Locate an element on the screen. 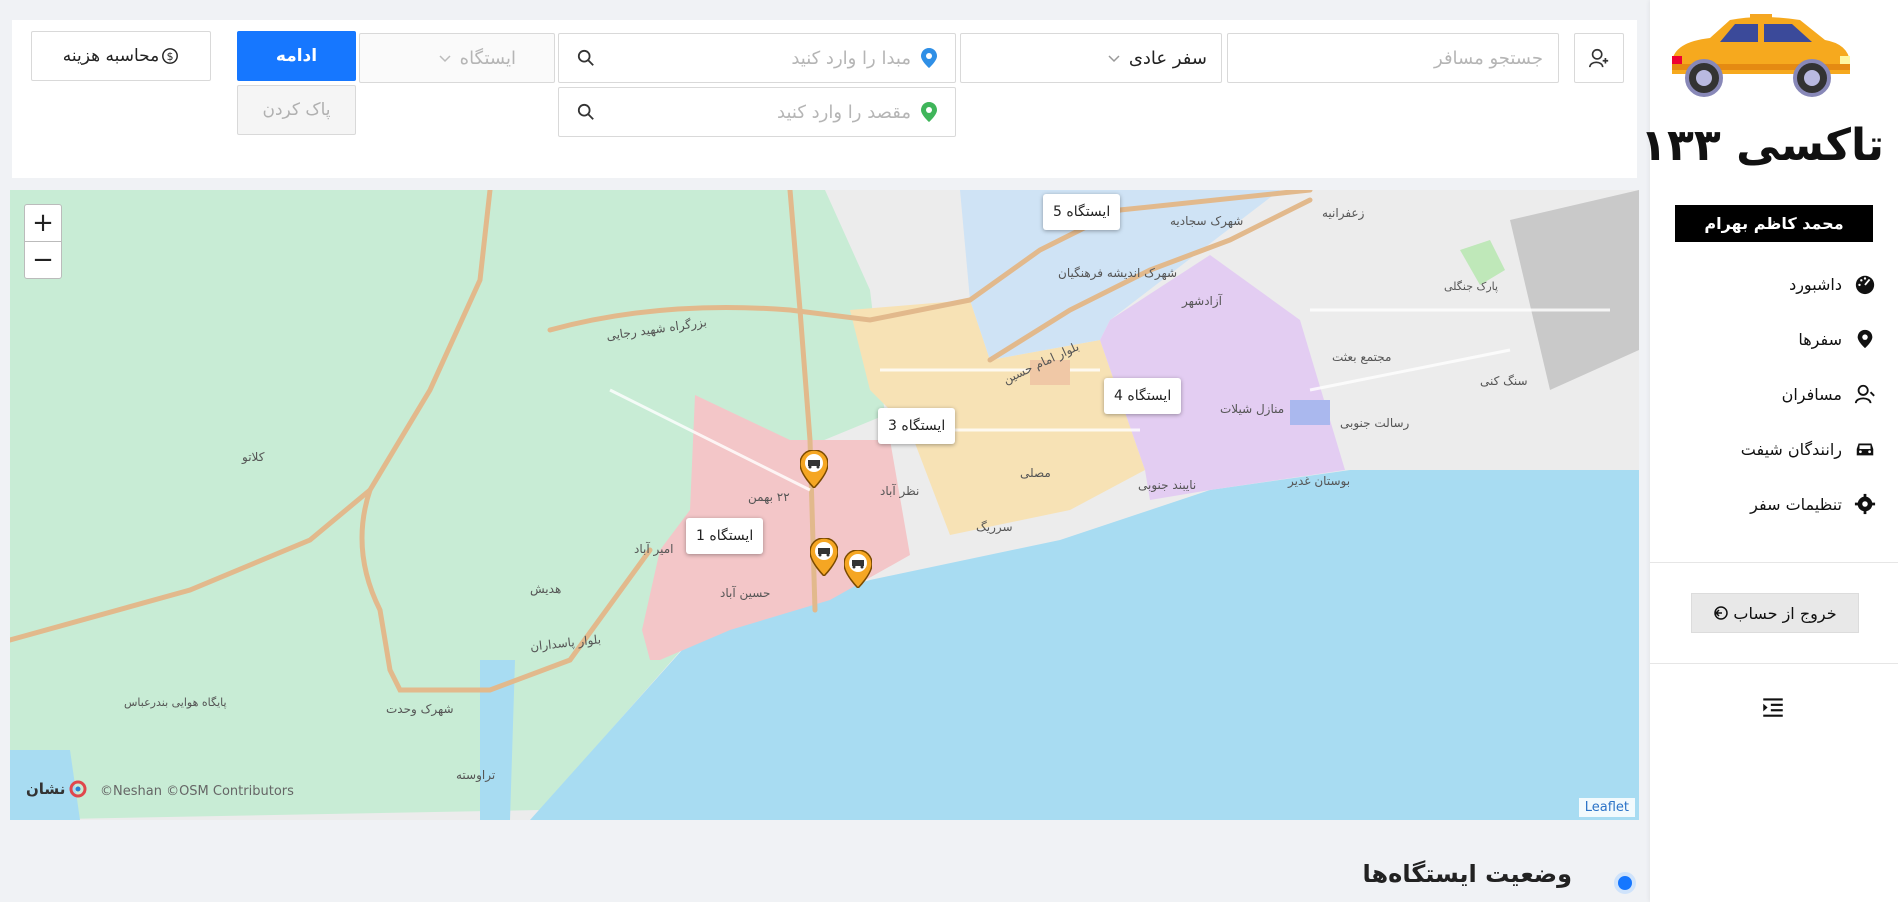  nav-item-passengers: مسافران is located at coordinates (1829, 394).